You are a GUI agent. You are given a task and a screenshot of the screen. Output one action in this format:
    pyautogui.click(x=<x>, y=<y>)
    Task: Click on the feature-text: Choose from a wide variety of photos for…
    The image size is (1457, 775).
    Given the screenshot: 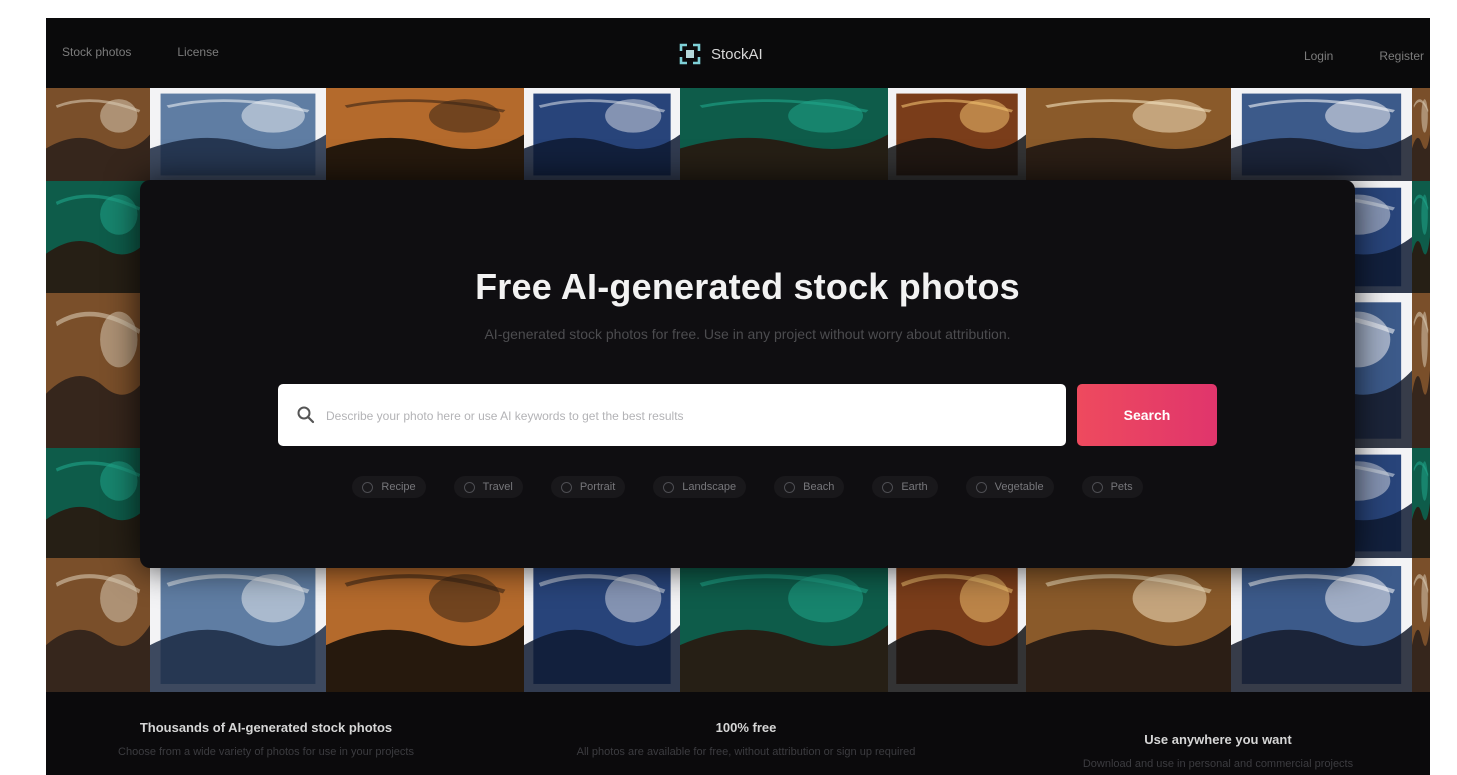 What is the action you would take?
    pyautogui.click(x=266, y=752)
    